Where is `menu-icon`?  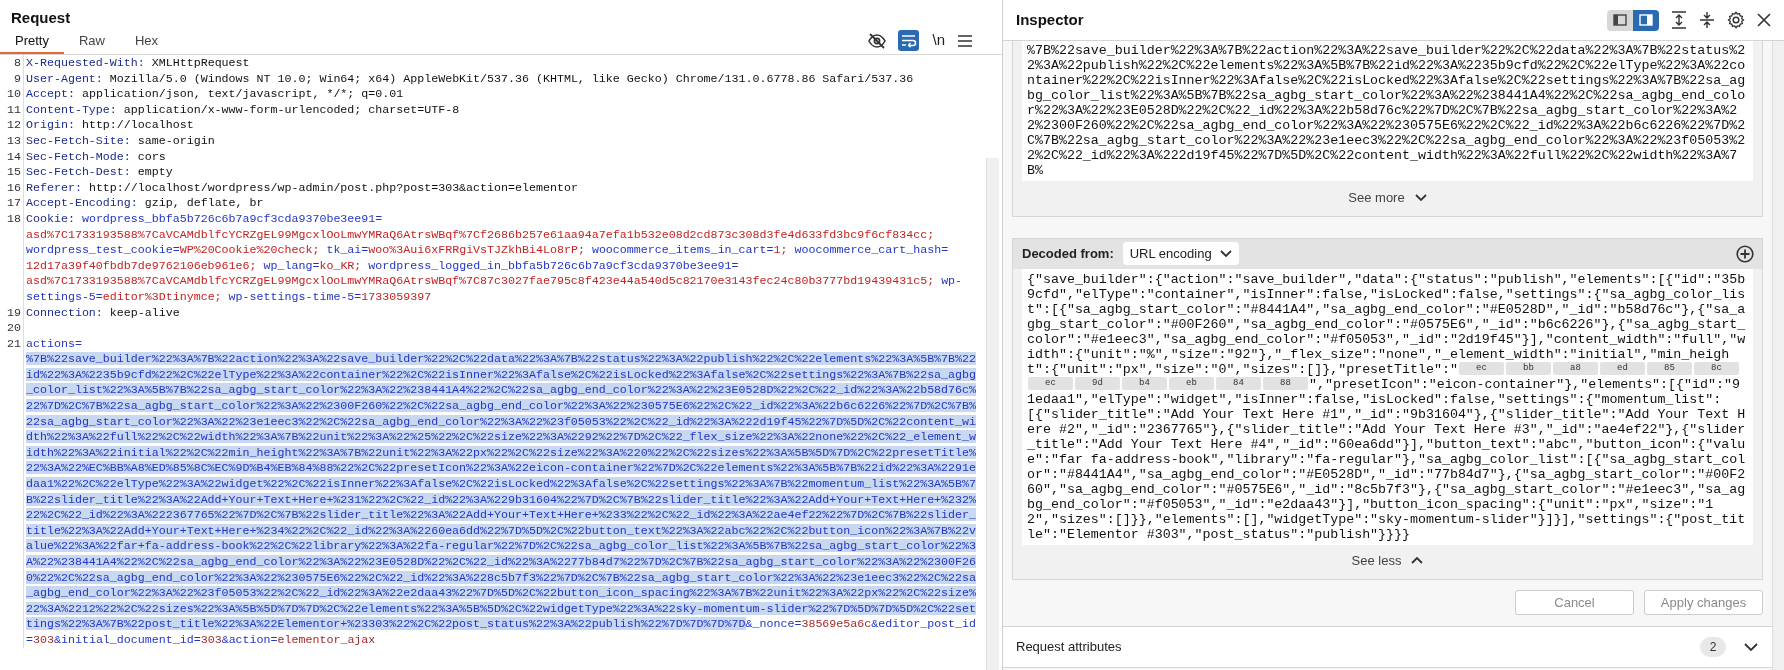
menu-icon is located at coordinates (965, 40).